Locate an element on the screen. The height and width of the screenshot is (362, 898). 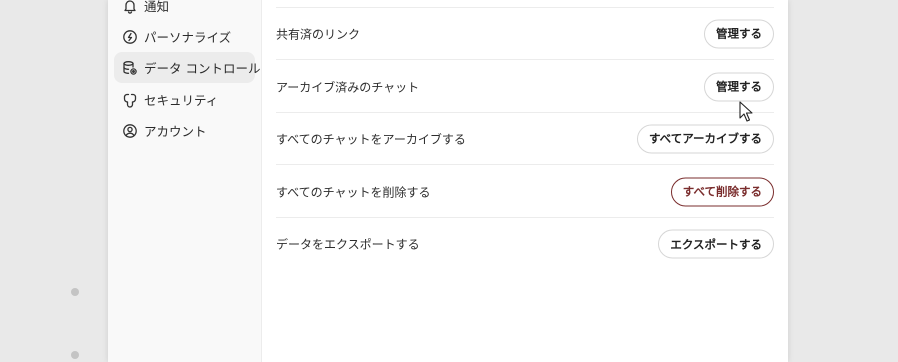
sidebar-item-label: パーソナライズ is located at coordinates (188, 37).